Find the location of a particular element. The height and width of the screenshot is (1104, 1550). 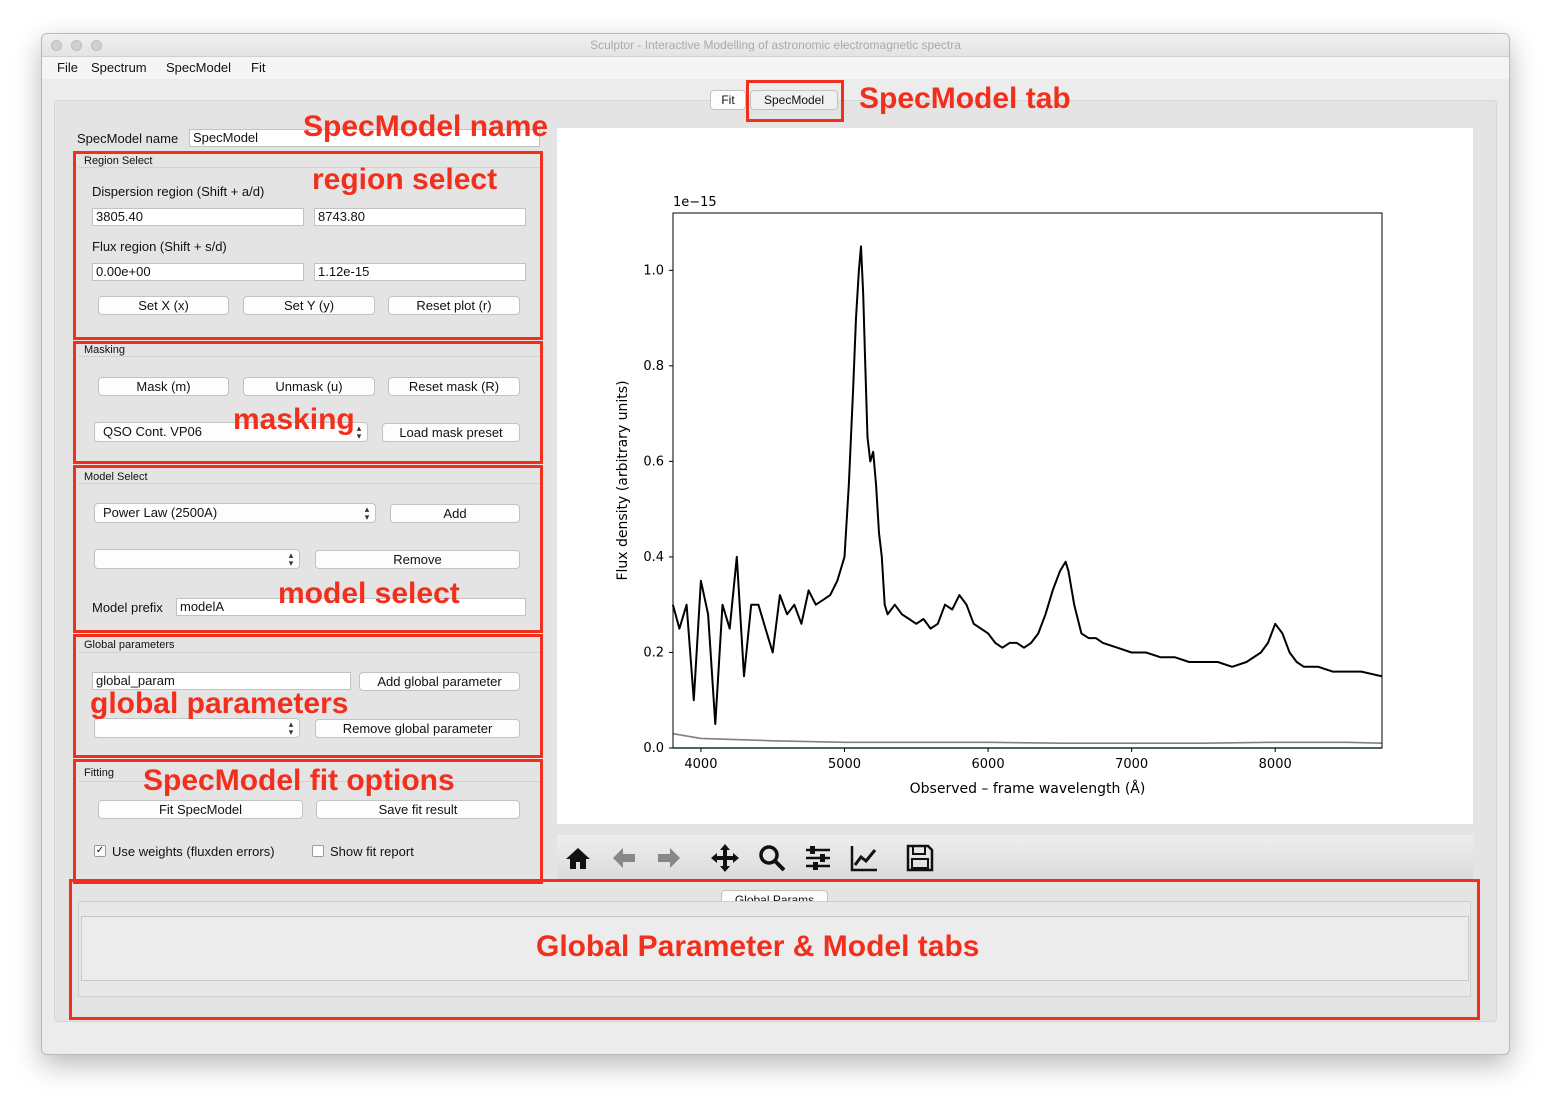

y-tick-label-3: 0.6 is located at coordinates (653, 461).